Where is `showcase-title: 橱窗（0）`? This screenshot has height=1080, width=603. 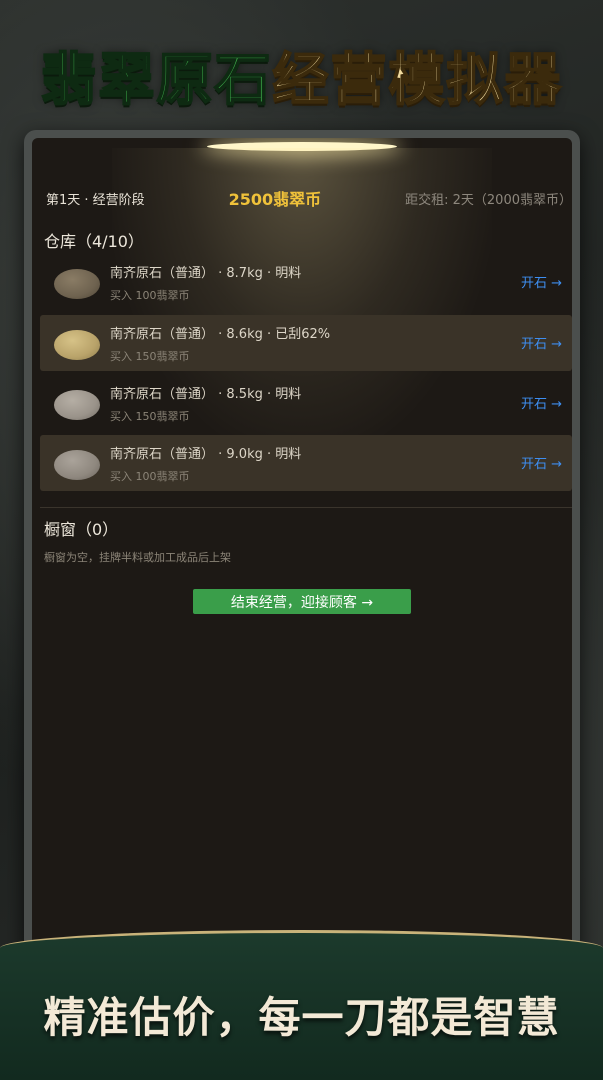 showcase-title: 橱窗（0） is located at coordinates (81, 529).